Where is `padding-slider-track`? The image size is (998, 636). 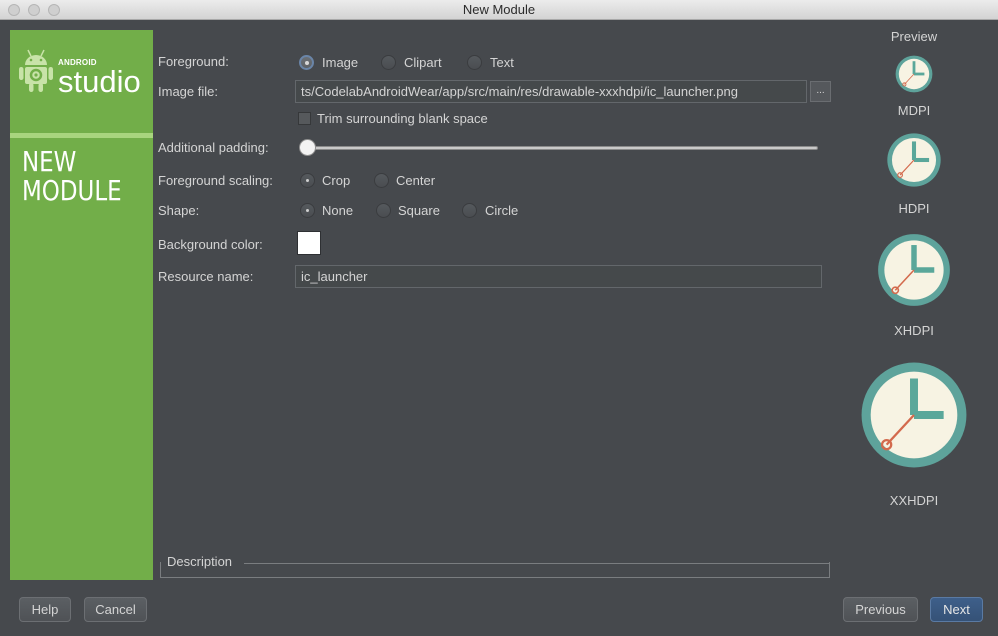
padding-slider-track is located at coordinates (561, 148).